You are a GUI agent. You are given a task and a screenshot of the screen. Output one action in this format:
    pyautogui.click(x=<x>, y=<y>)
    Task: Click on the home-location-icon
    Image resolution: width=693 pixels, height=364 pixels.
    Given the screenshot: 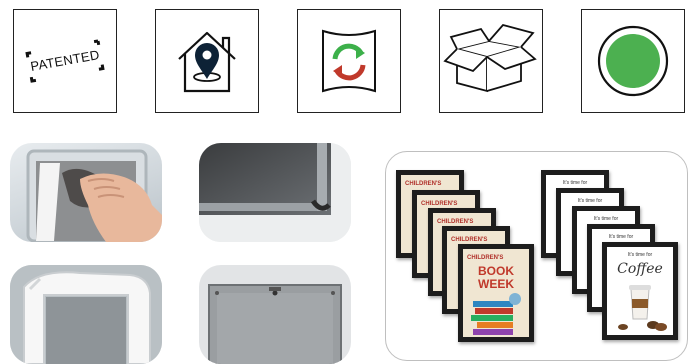 What is the action you would take?
    pyautogui.click(x=207, y=62)
    